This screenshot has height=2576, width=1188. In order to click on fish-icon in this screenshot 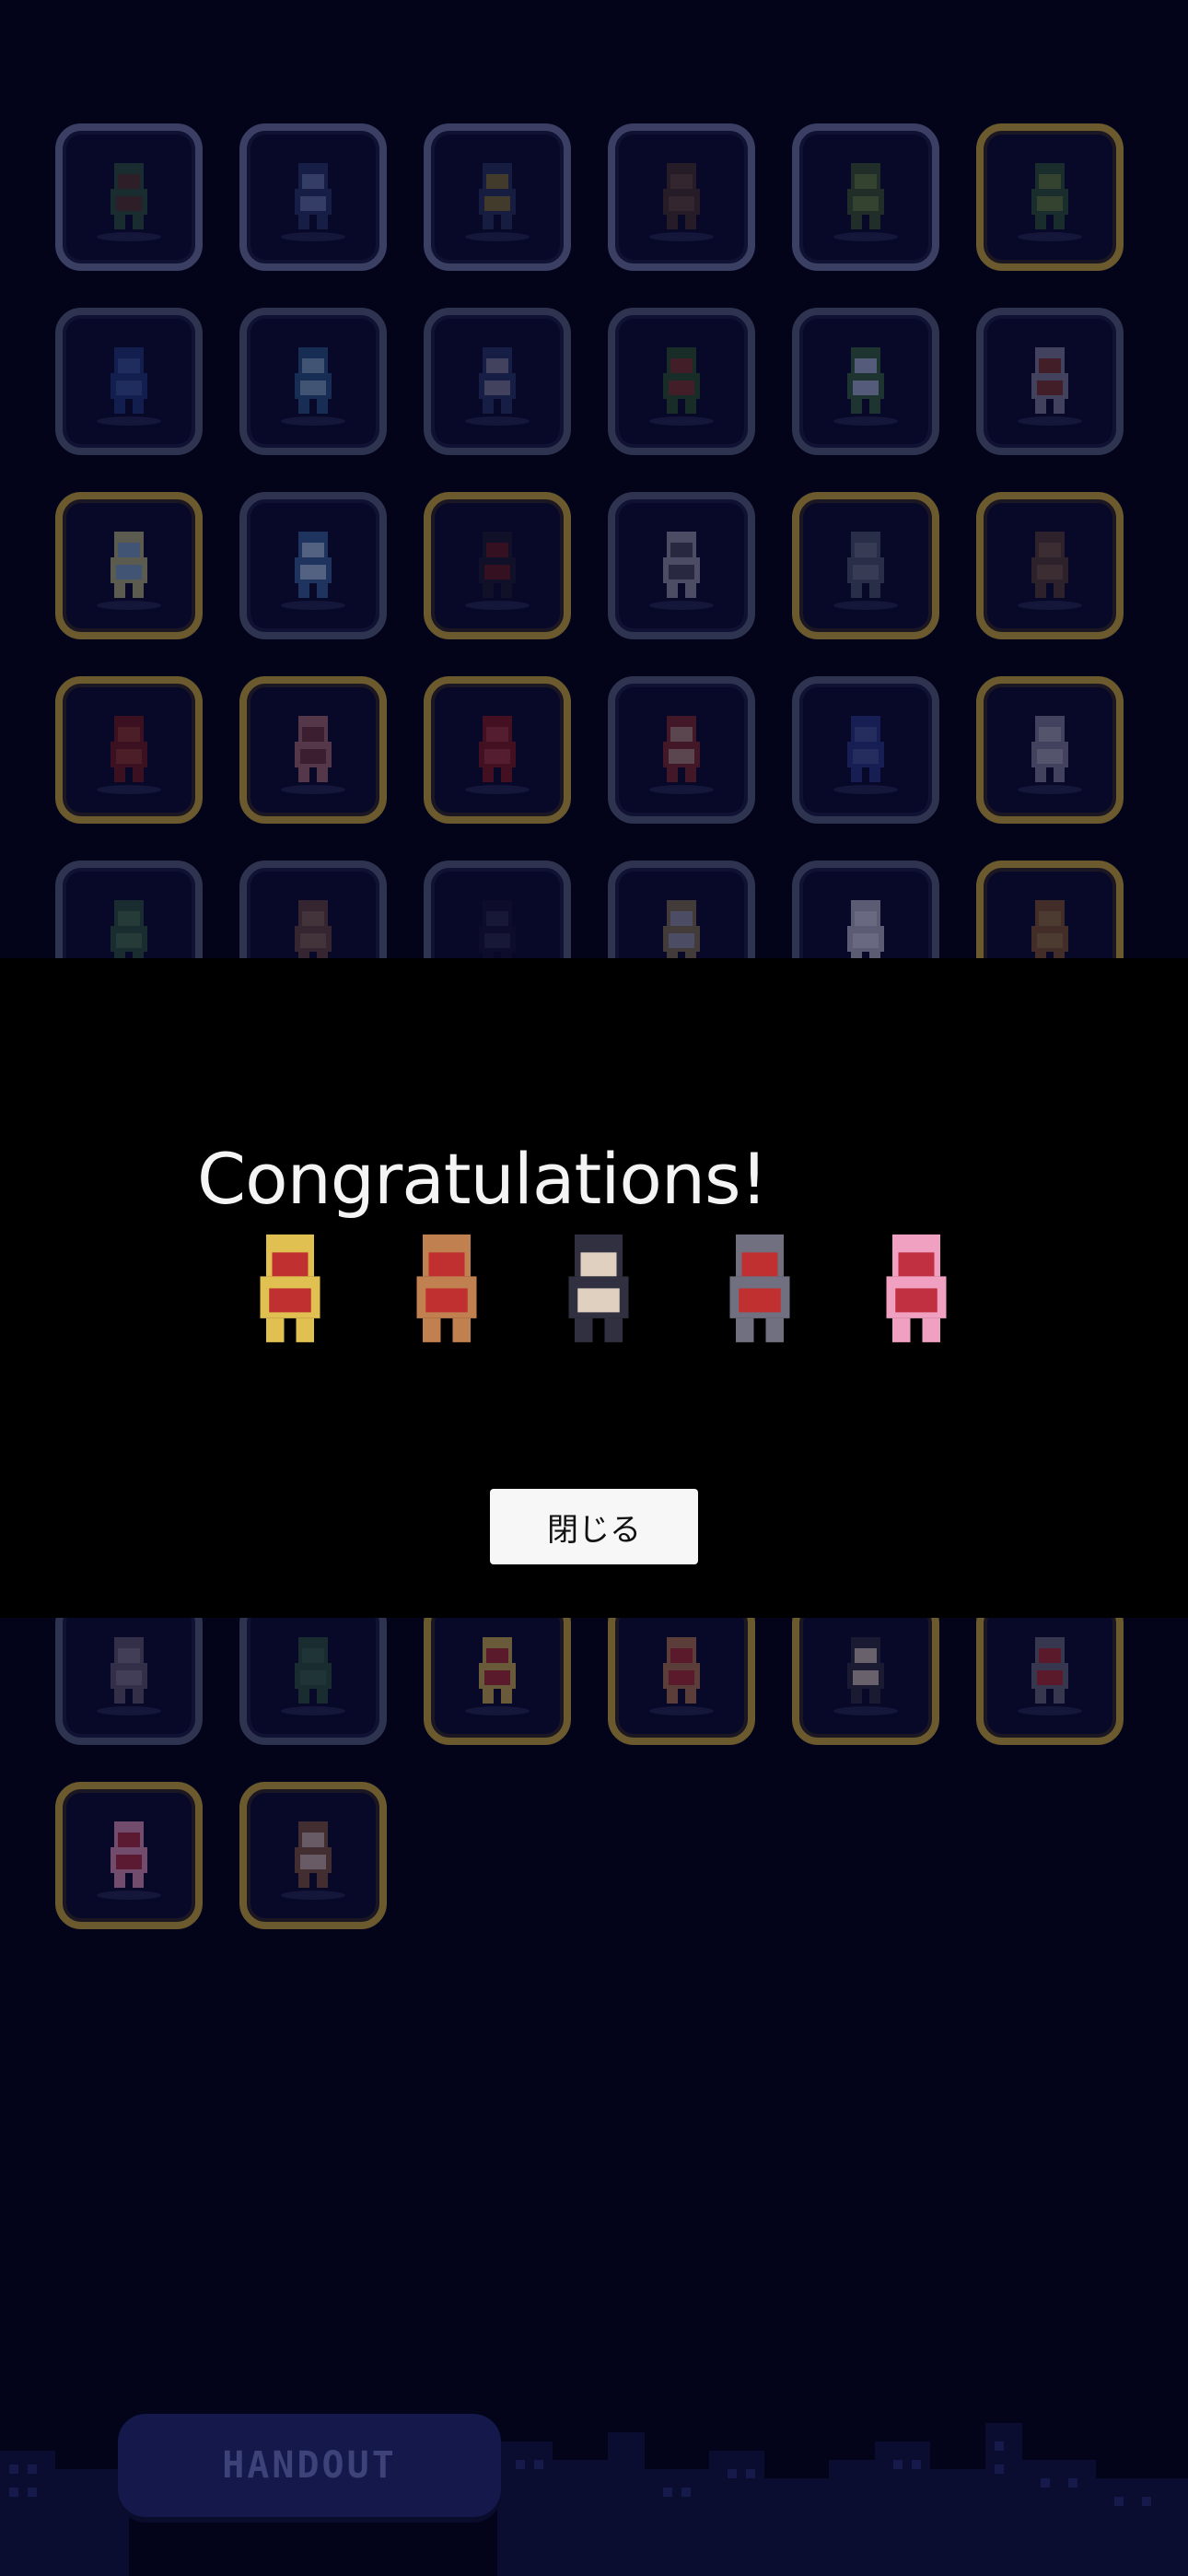, I will do `click(313, 381)`.